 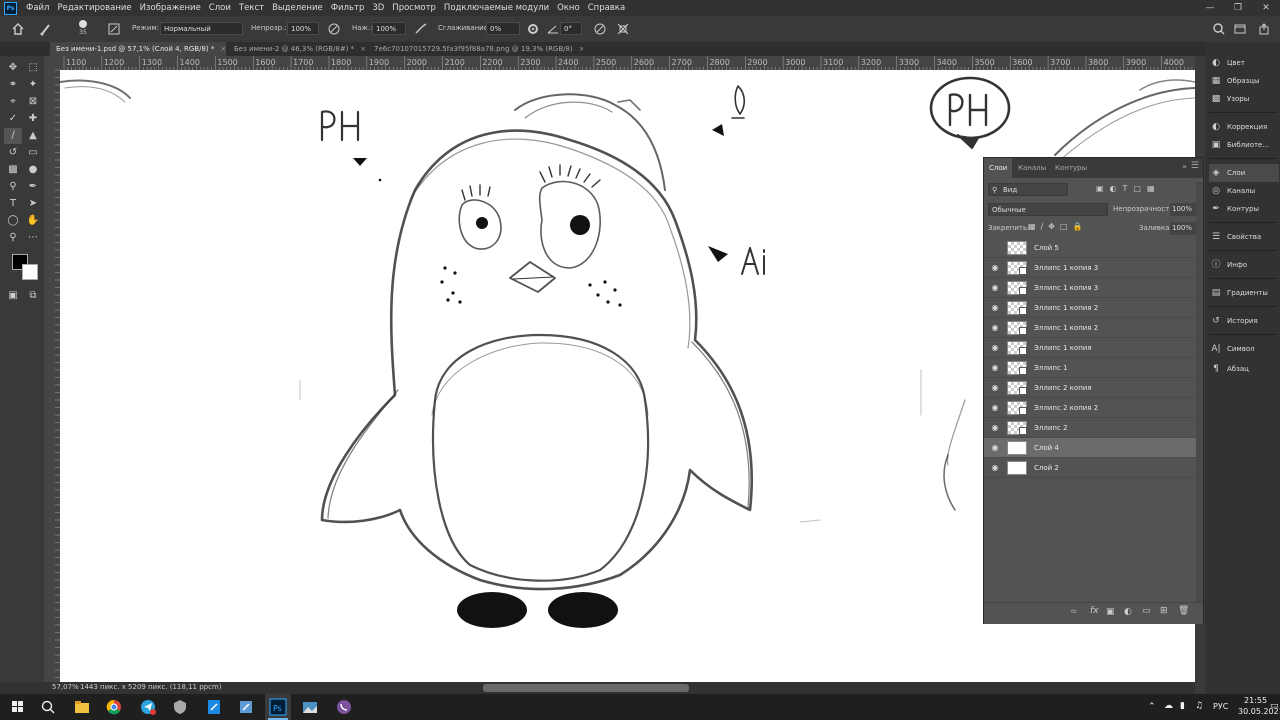 I want to click on more-tools-icon: ⋯, so click(x=33, y=238).